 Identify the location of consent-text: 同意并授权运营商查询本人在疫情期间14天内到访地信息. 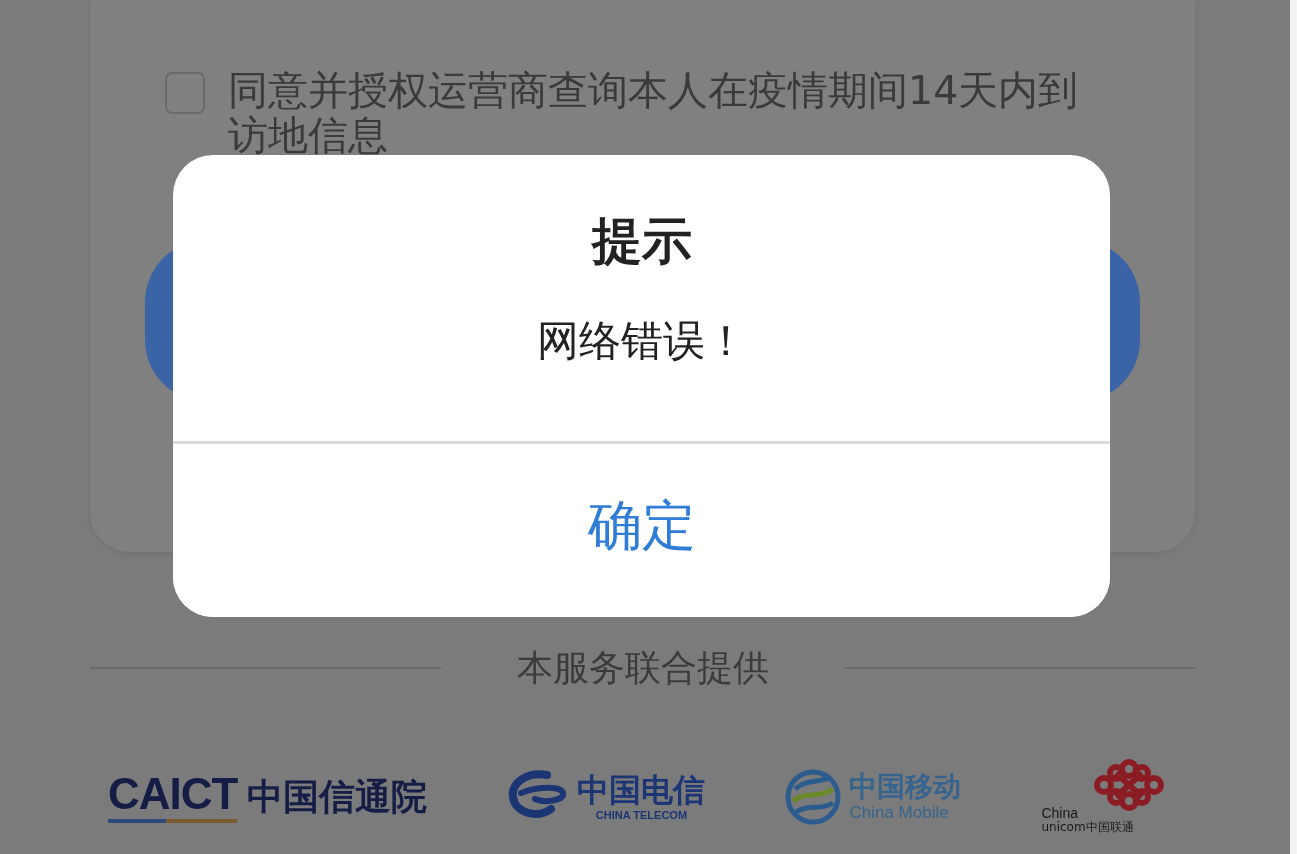
(654, 113).